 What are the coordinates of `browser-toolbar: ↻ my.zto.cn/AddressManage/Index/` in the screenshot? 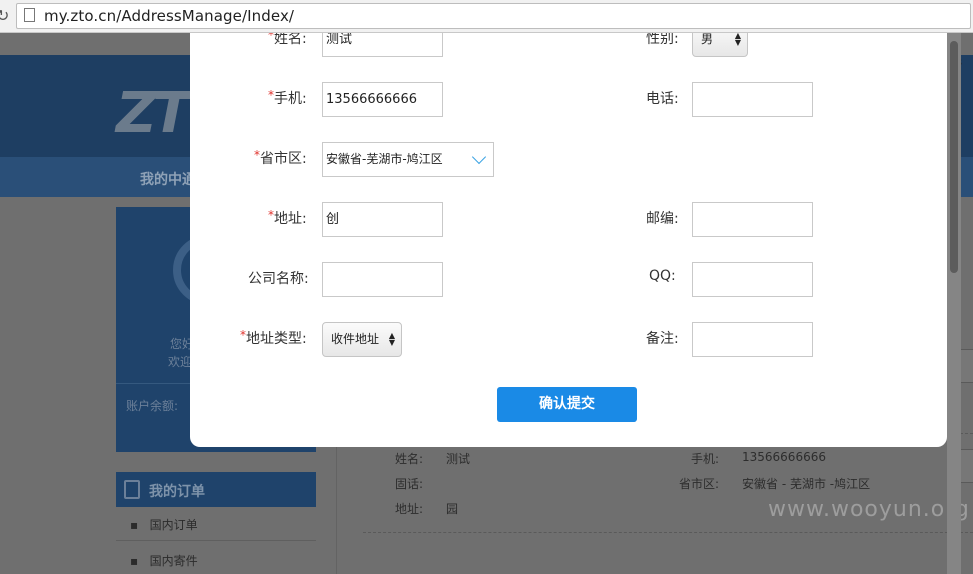 It's located at (486, 16).